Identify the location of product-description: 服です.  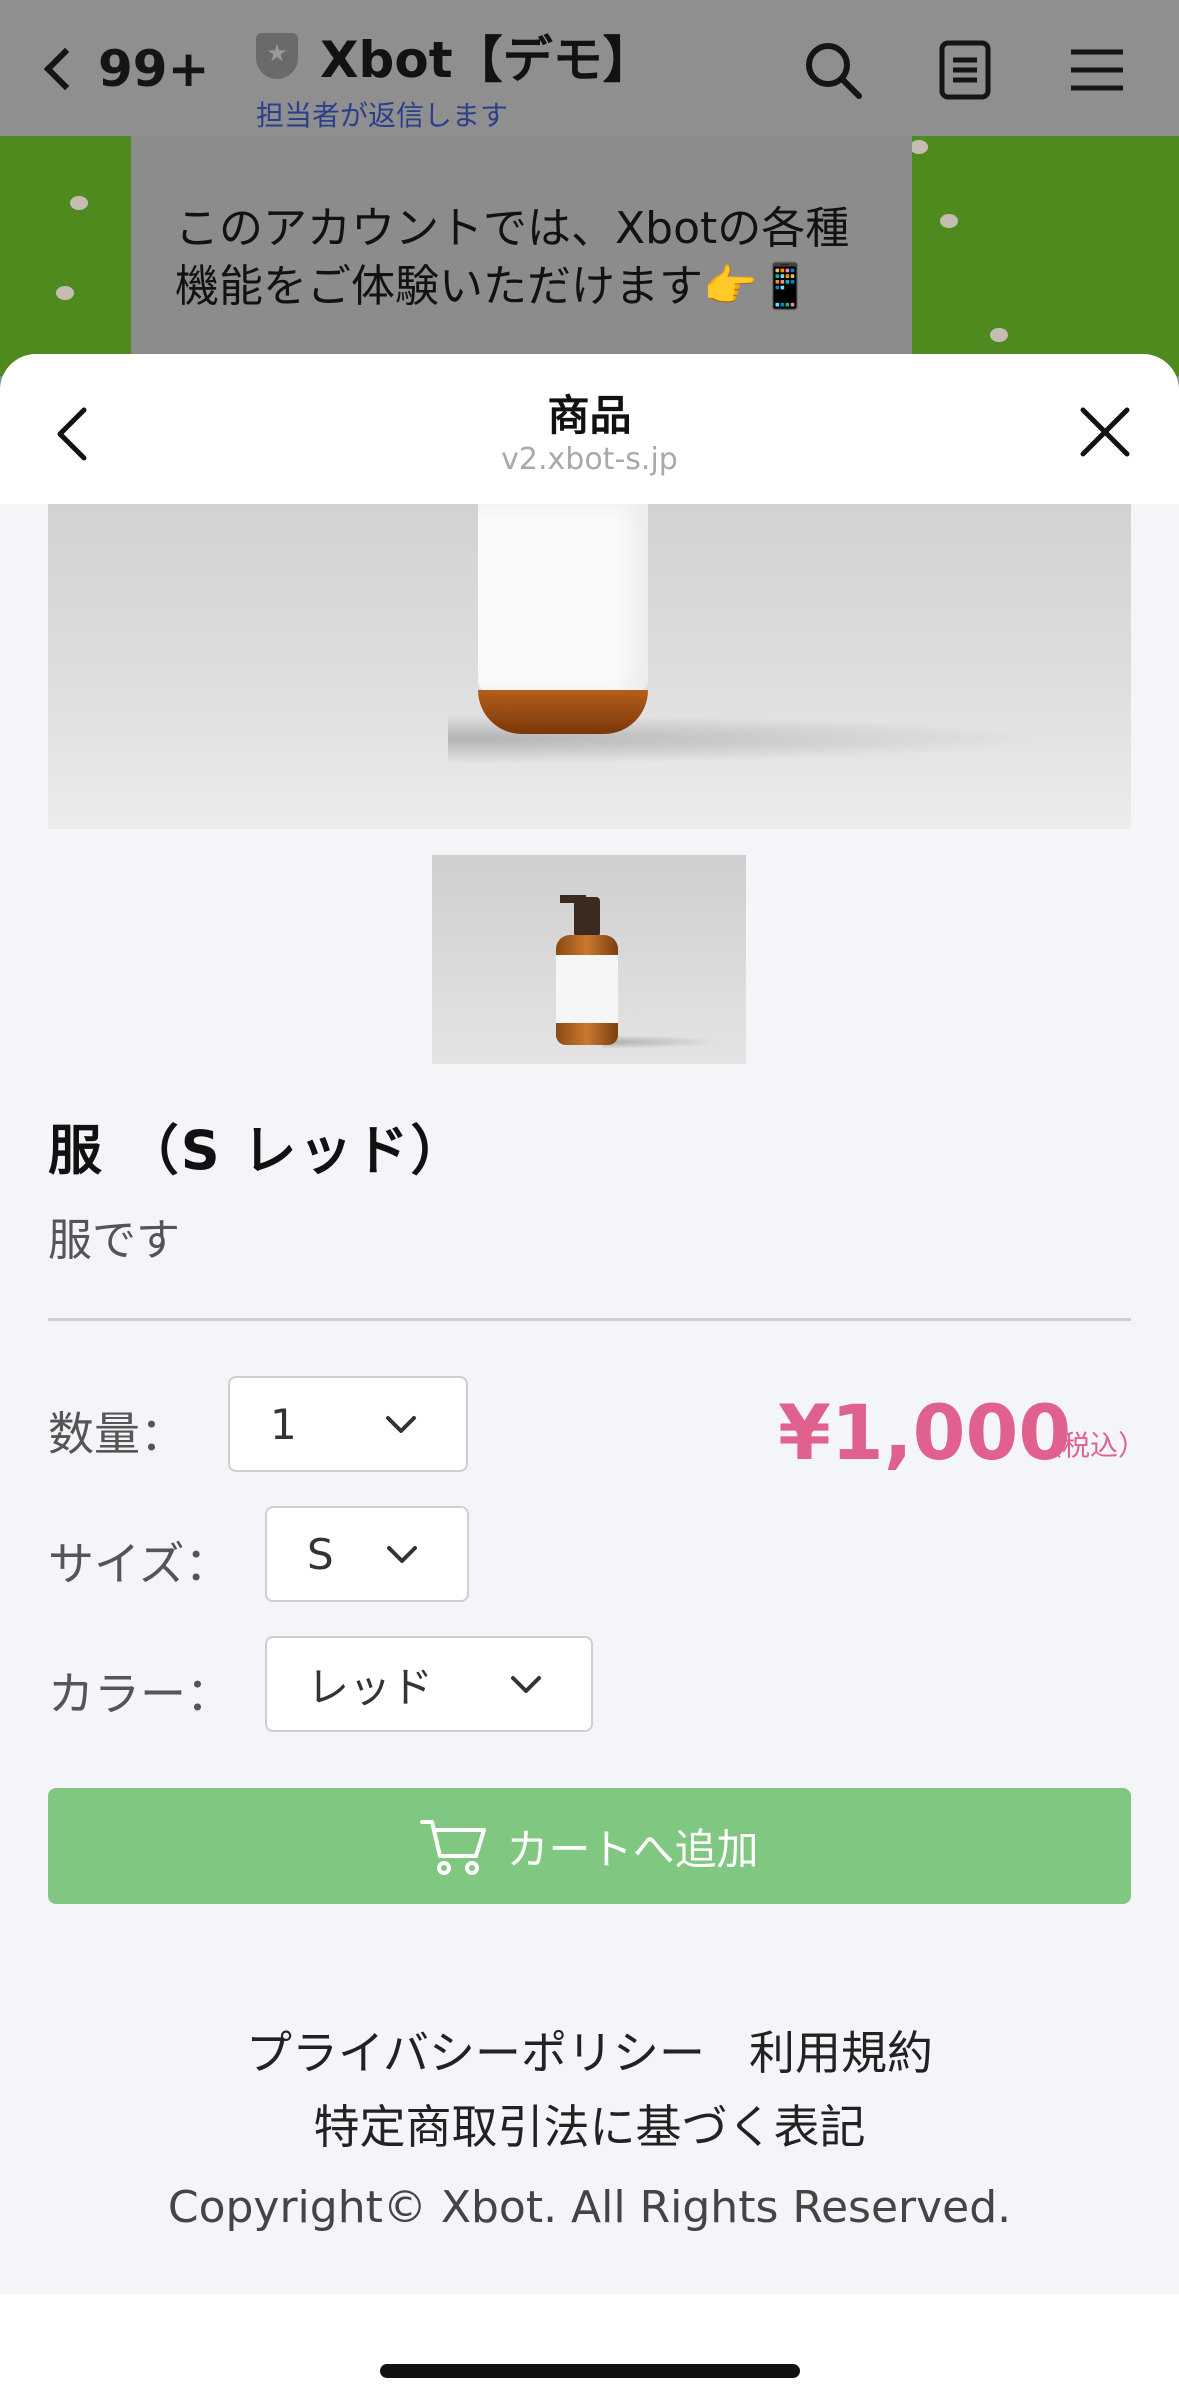
(114, 1240).